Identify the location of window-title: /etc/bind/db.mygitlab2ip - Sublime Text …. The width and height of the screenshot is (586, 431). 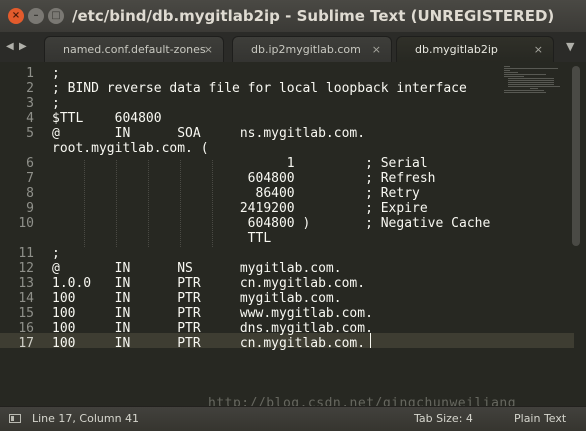
(313, 16).